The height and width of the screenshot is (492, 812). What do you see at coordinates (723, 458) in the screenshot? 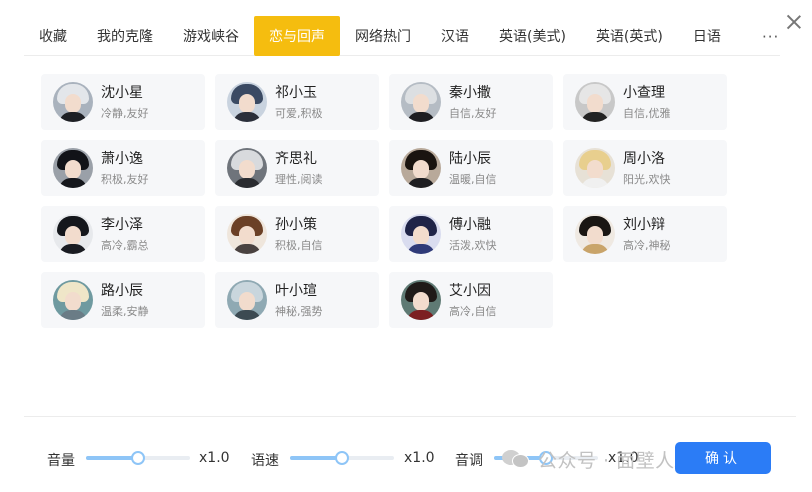
I see `confirm-button: 确认` at bounding box center [723, 458].